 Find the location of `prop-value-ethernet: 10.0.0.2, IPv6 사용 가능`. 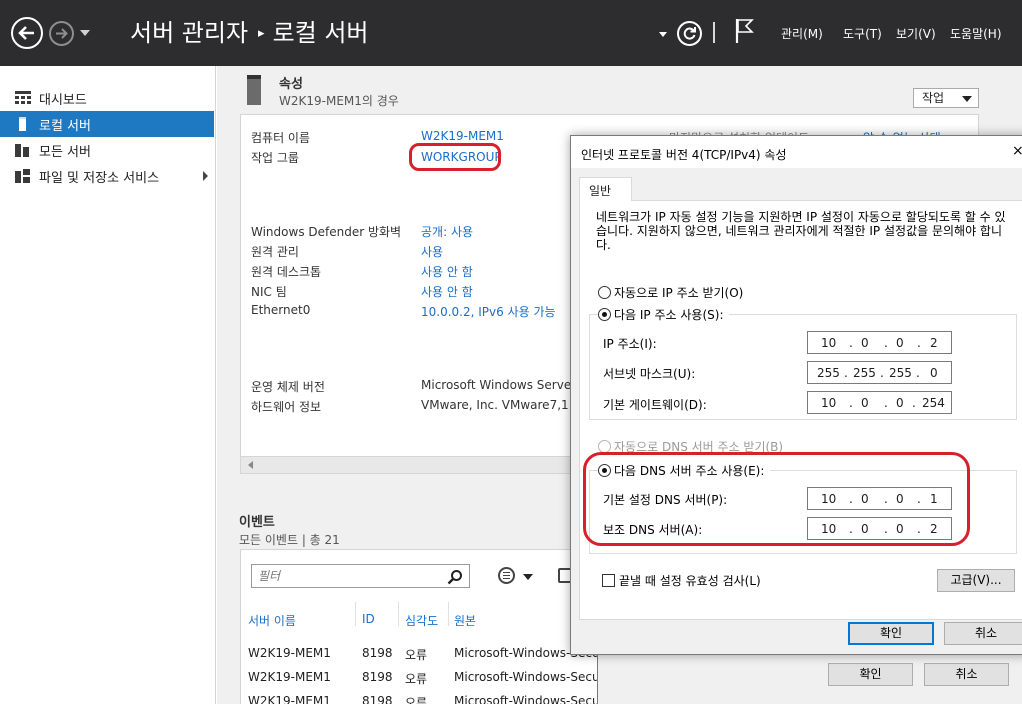

prop-value-ethernet: 10.0.0.2, IPv6 사용 가능 is located at coordinates (488, 311).